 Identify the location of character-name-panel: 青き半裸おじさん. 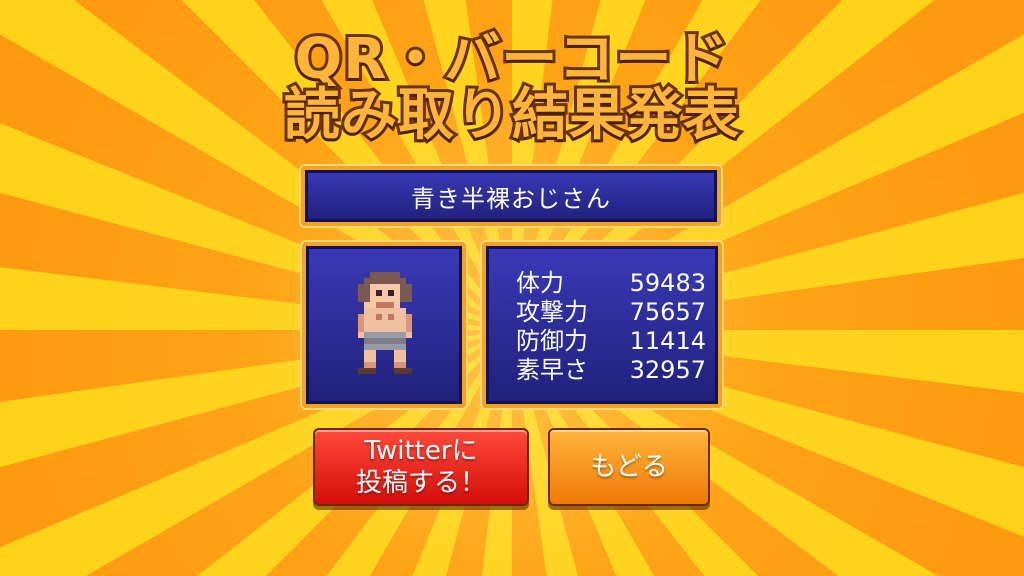
(511, 196).